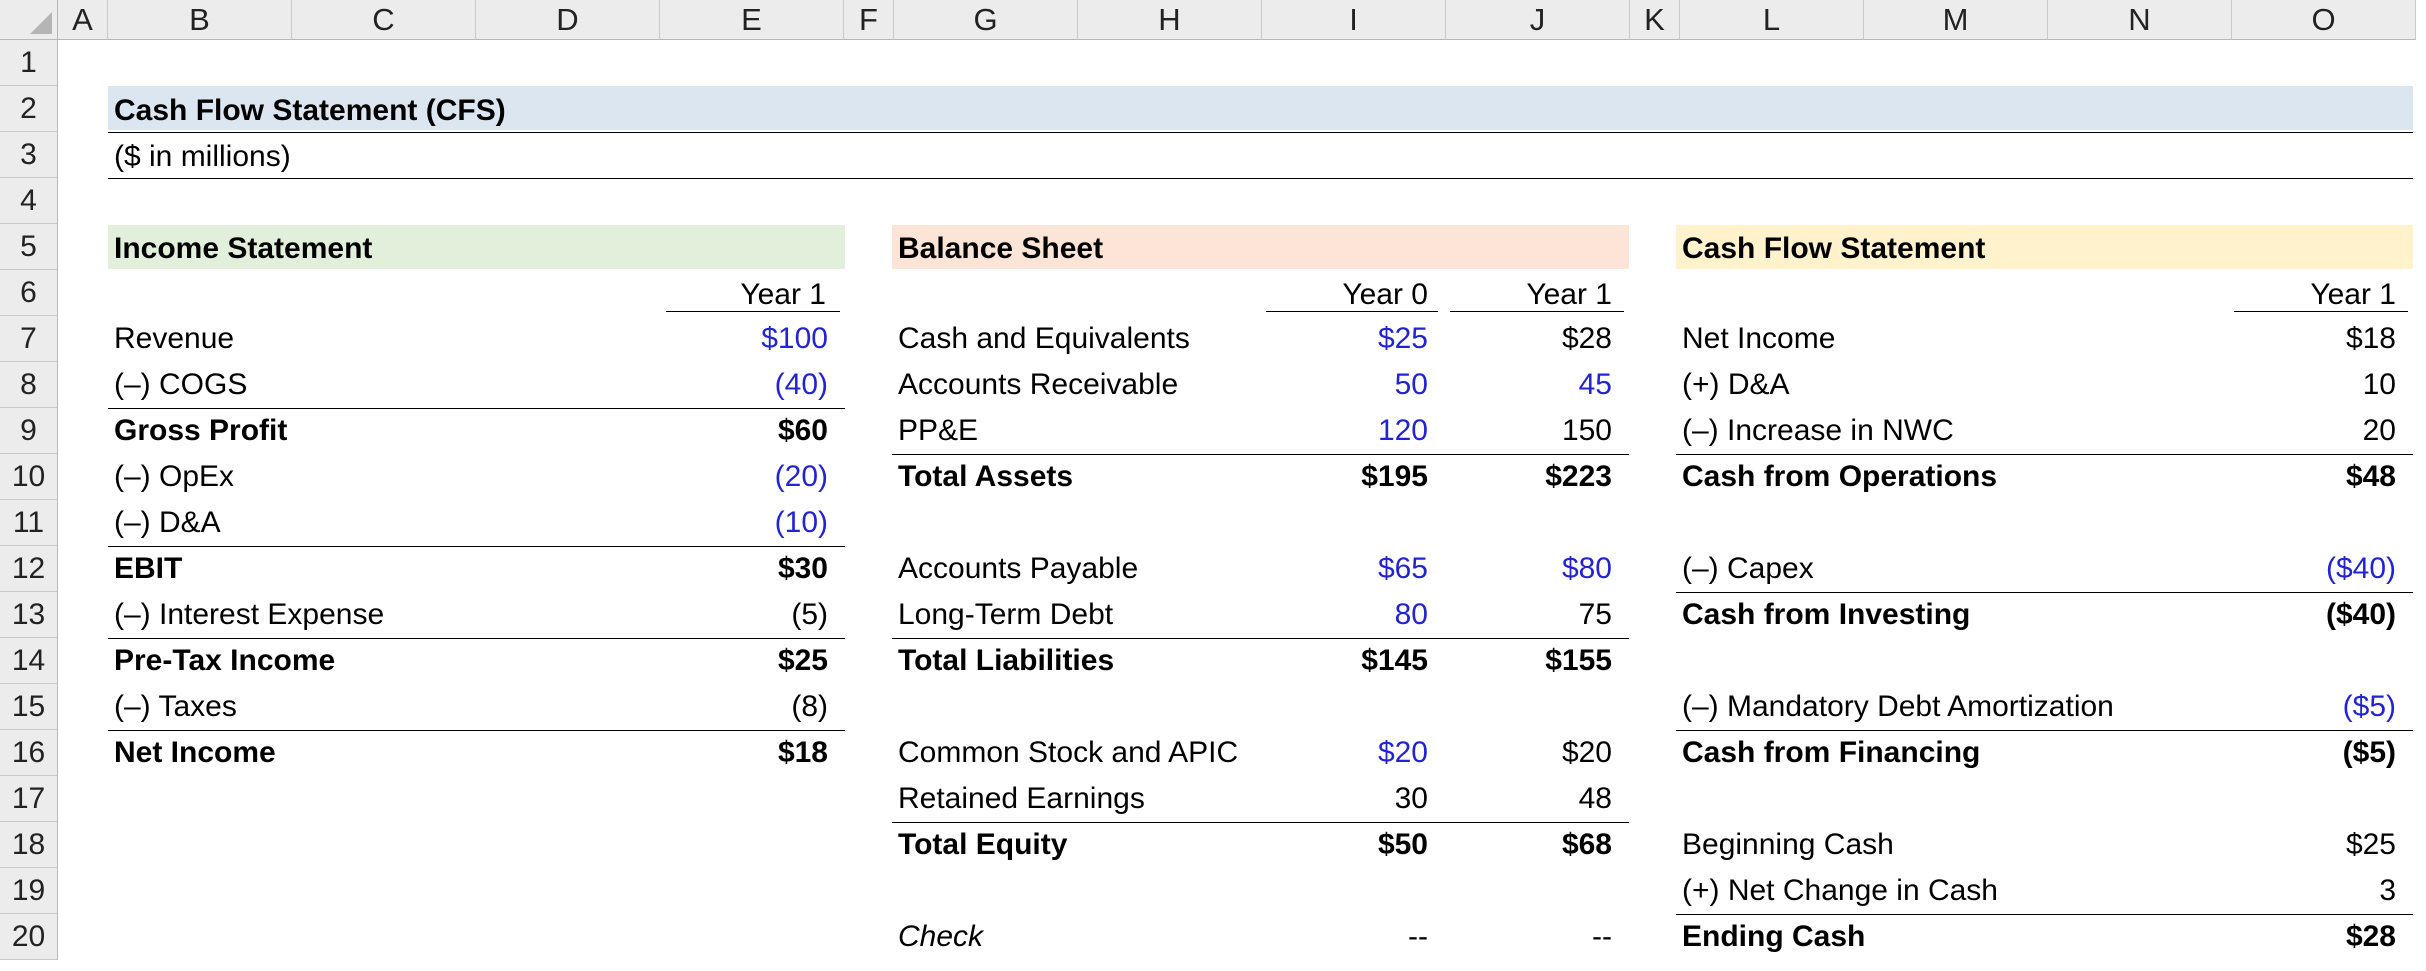  Describe the element at coordinates (2032, 249) in the screenshot. I see `cash-flow-statement-header: Cash Flow Statement` at that location.